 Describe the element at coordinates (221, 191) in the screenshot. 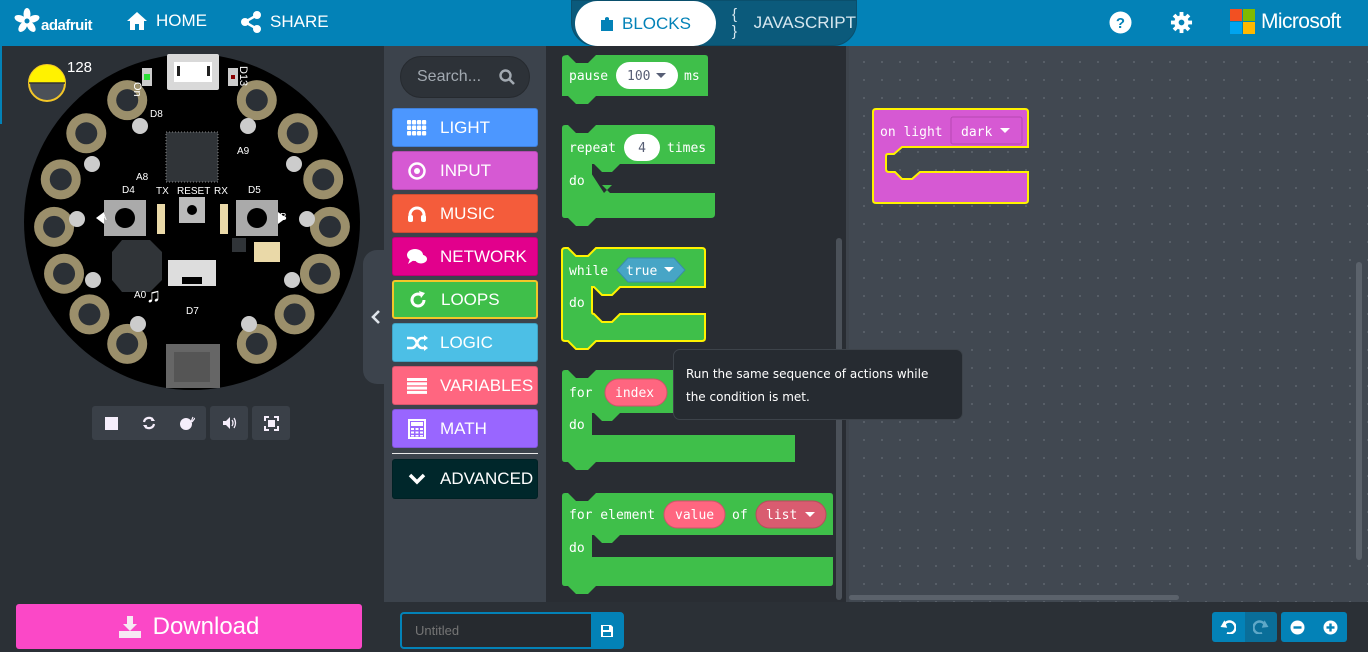

I see `svg-text: RX` at that location.